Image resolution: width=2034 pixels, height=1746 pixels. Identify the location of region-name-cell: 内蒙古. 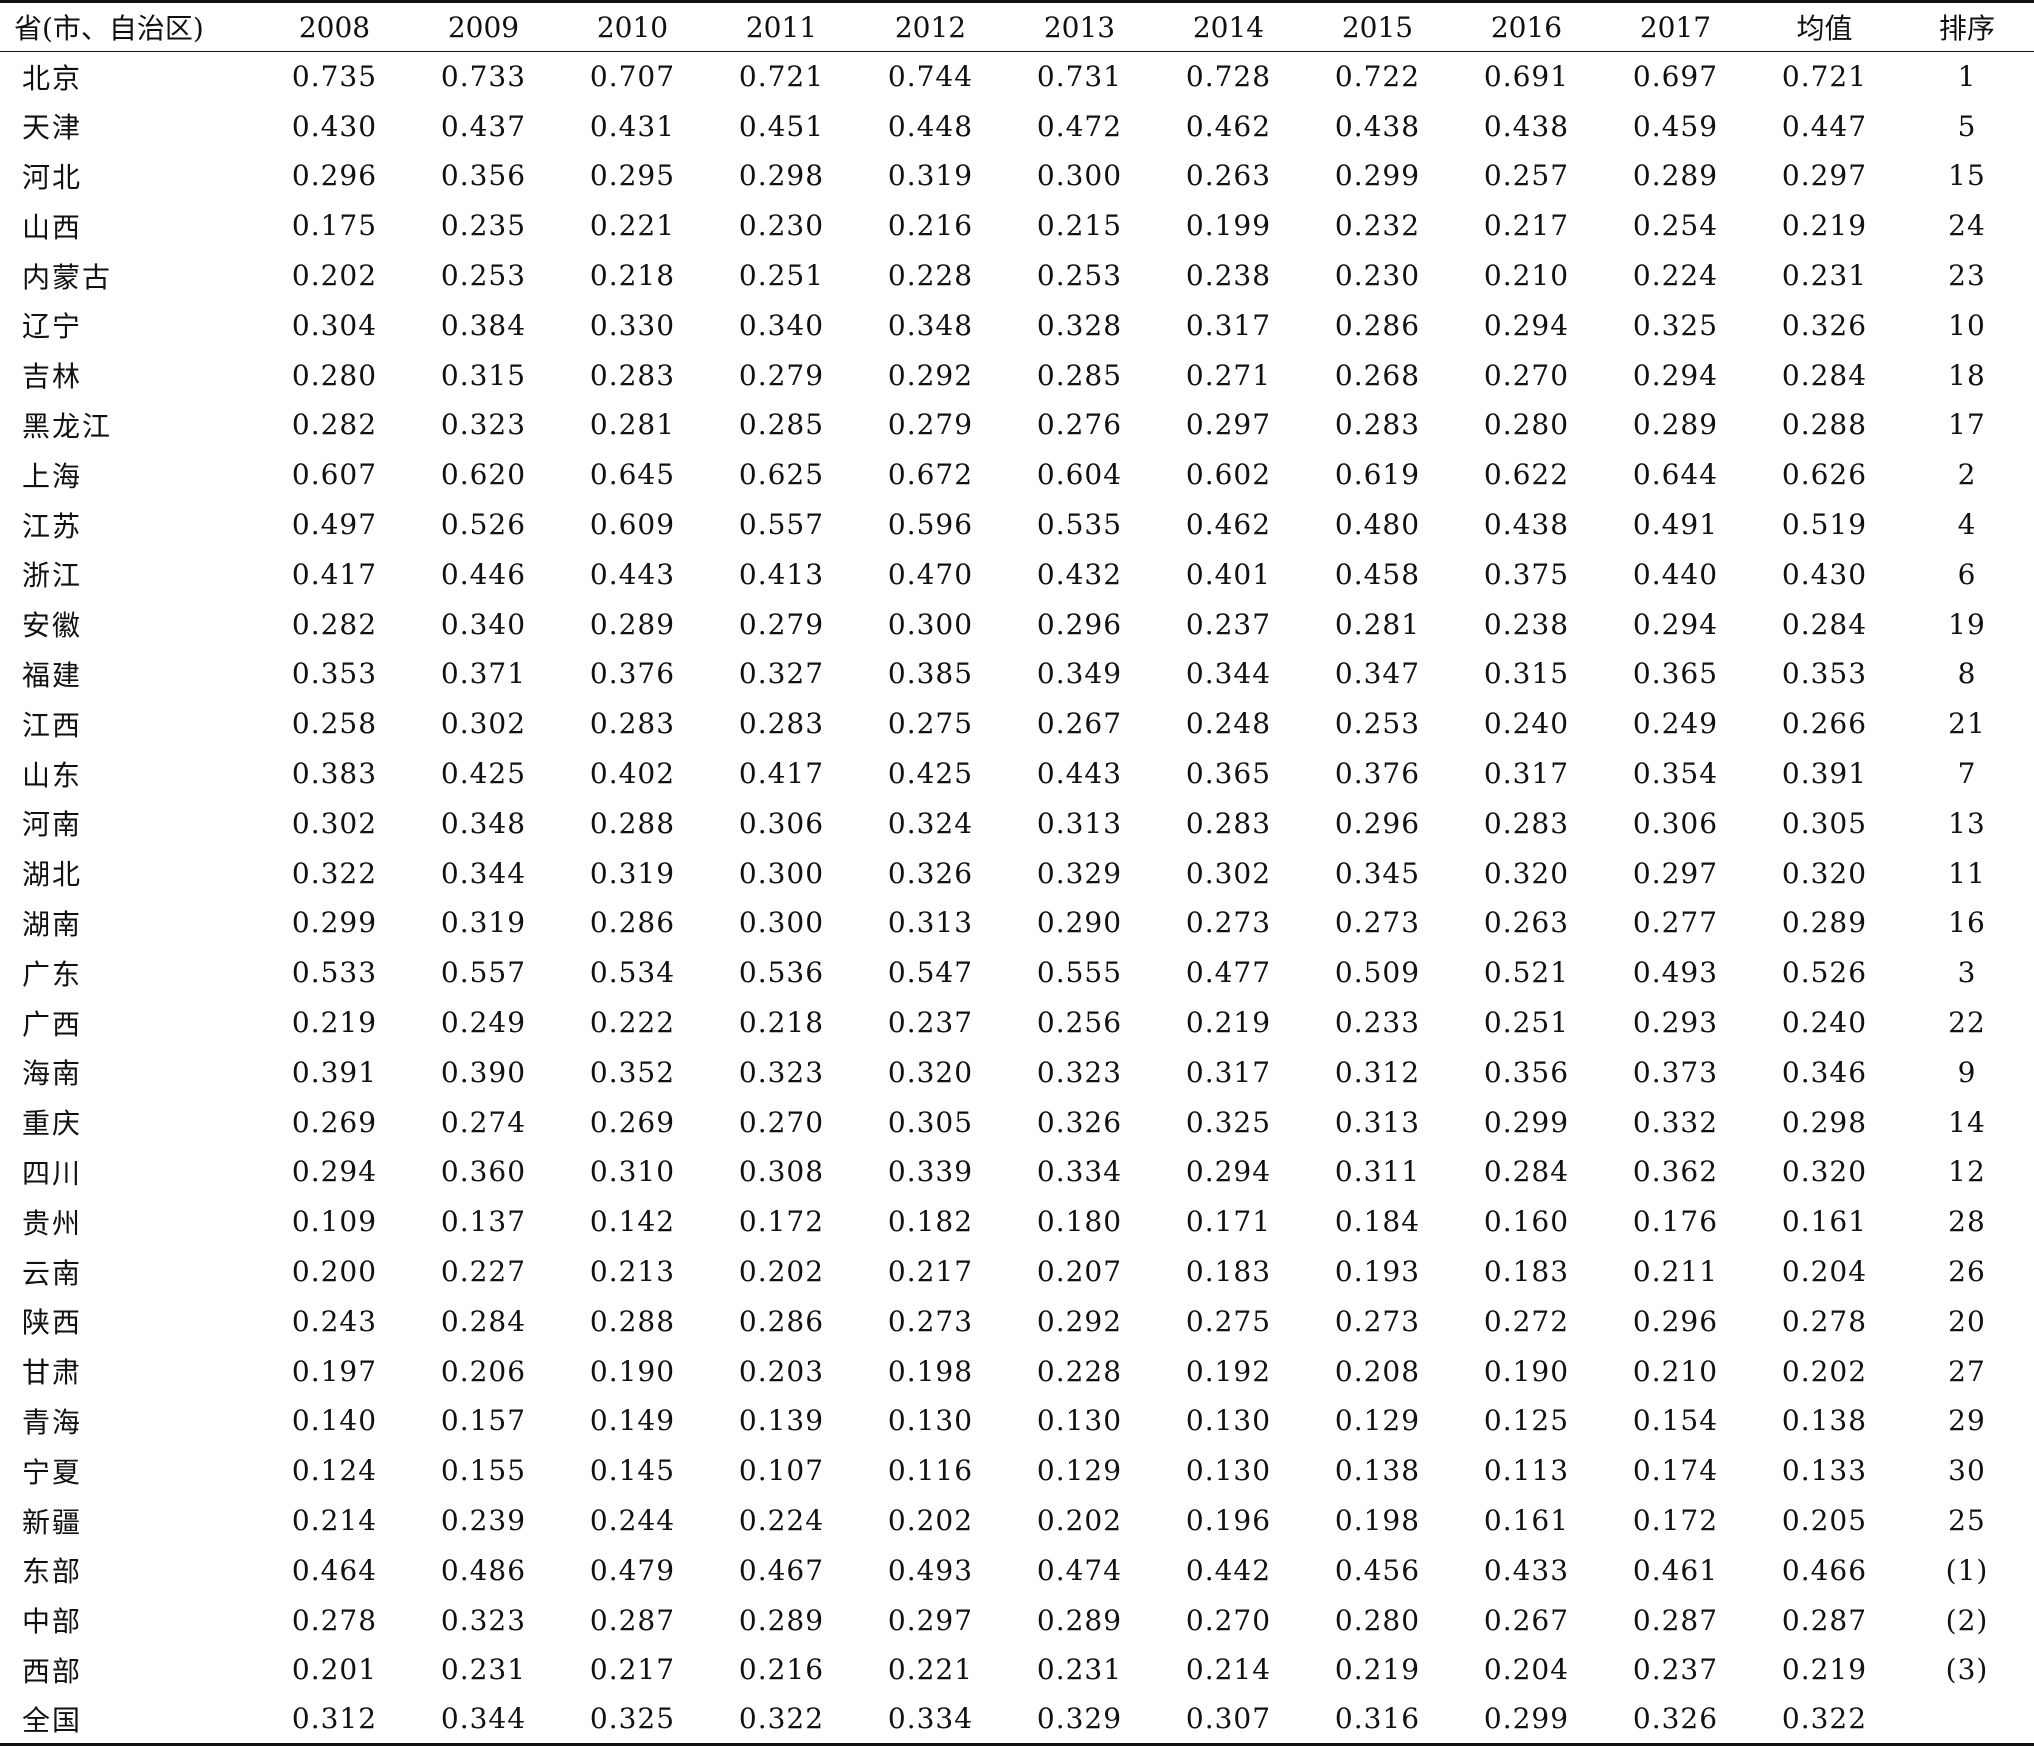
(67, 277).